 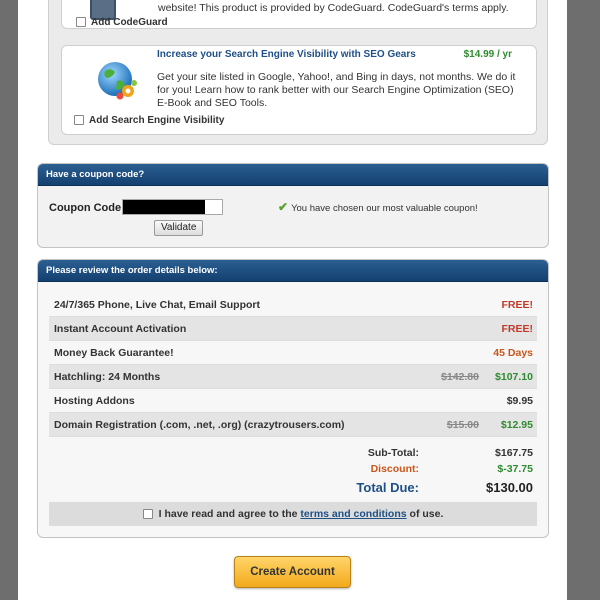 I want to click on add-seo-option: Add Search Engine Visibility, so click(x=149, y=120).